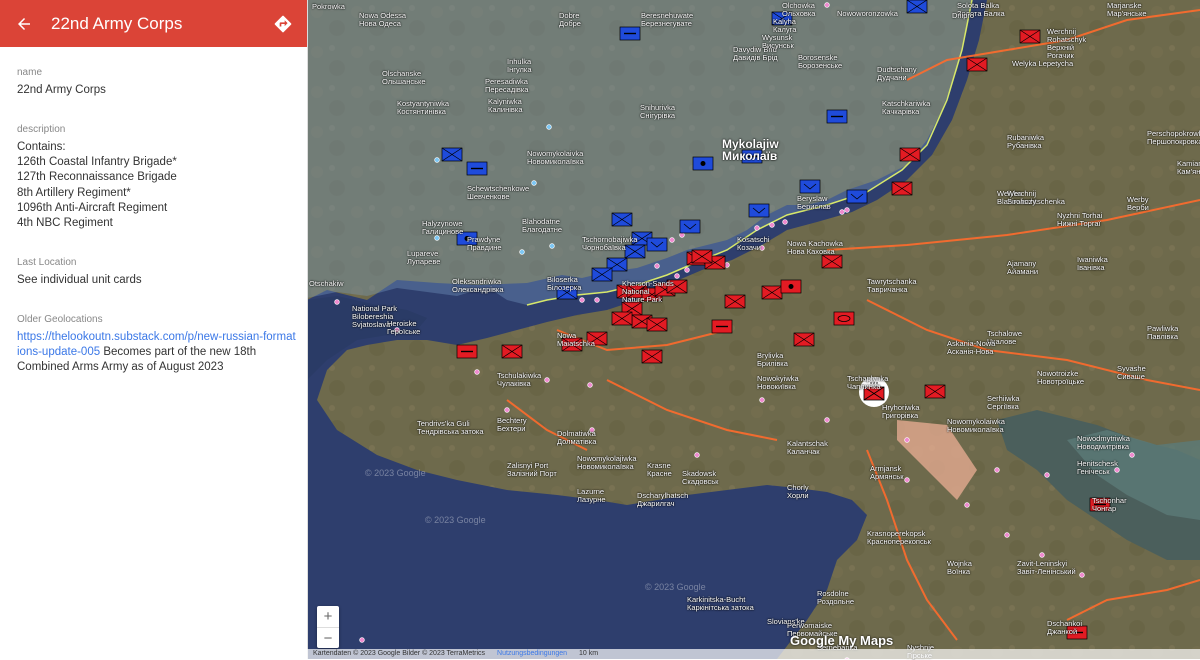  What do you see at coordinates (519, 379) in the screenshot?
I see `place-label: Tschulakiwka Чулаківка` at bounding box center [519, 379].